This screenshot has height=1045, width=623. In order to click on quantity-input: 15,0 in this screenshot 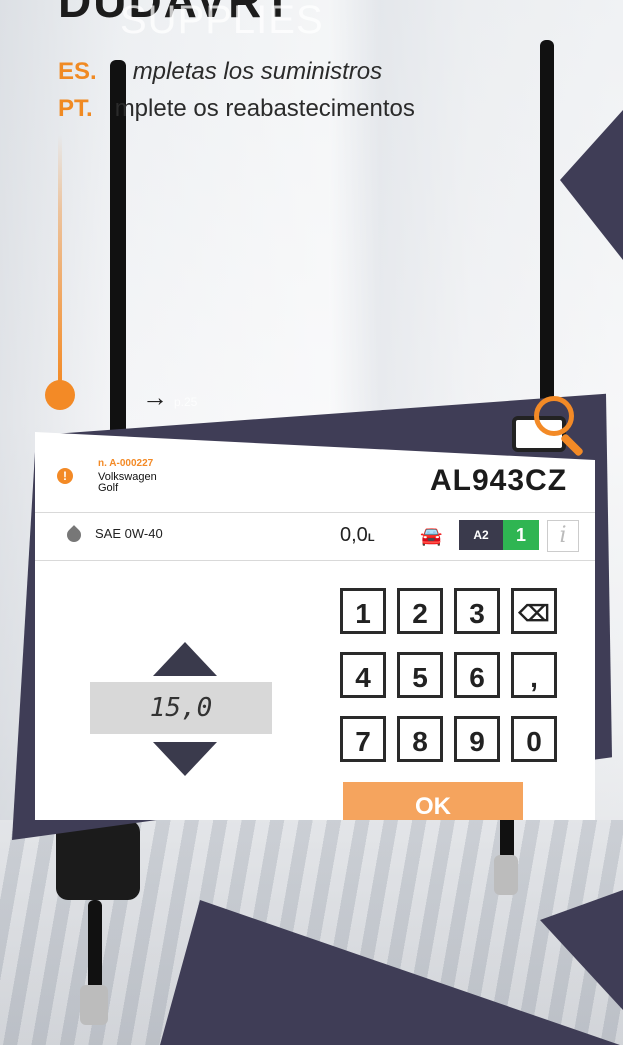, I will do `click(181, 708)`.